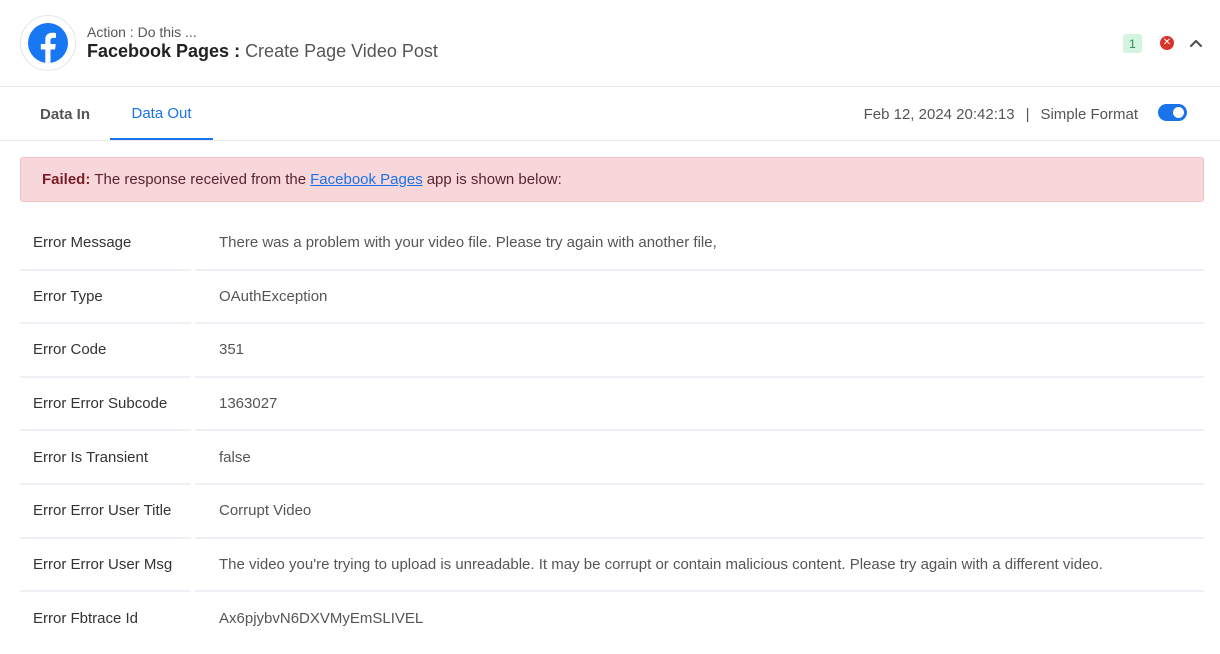 The image size is (1220, 654). What do you see at coordinates (1167, 43) in the screenshot?
I see `error-status-icon: ✕` at bounding box center [1167, 43].